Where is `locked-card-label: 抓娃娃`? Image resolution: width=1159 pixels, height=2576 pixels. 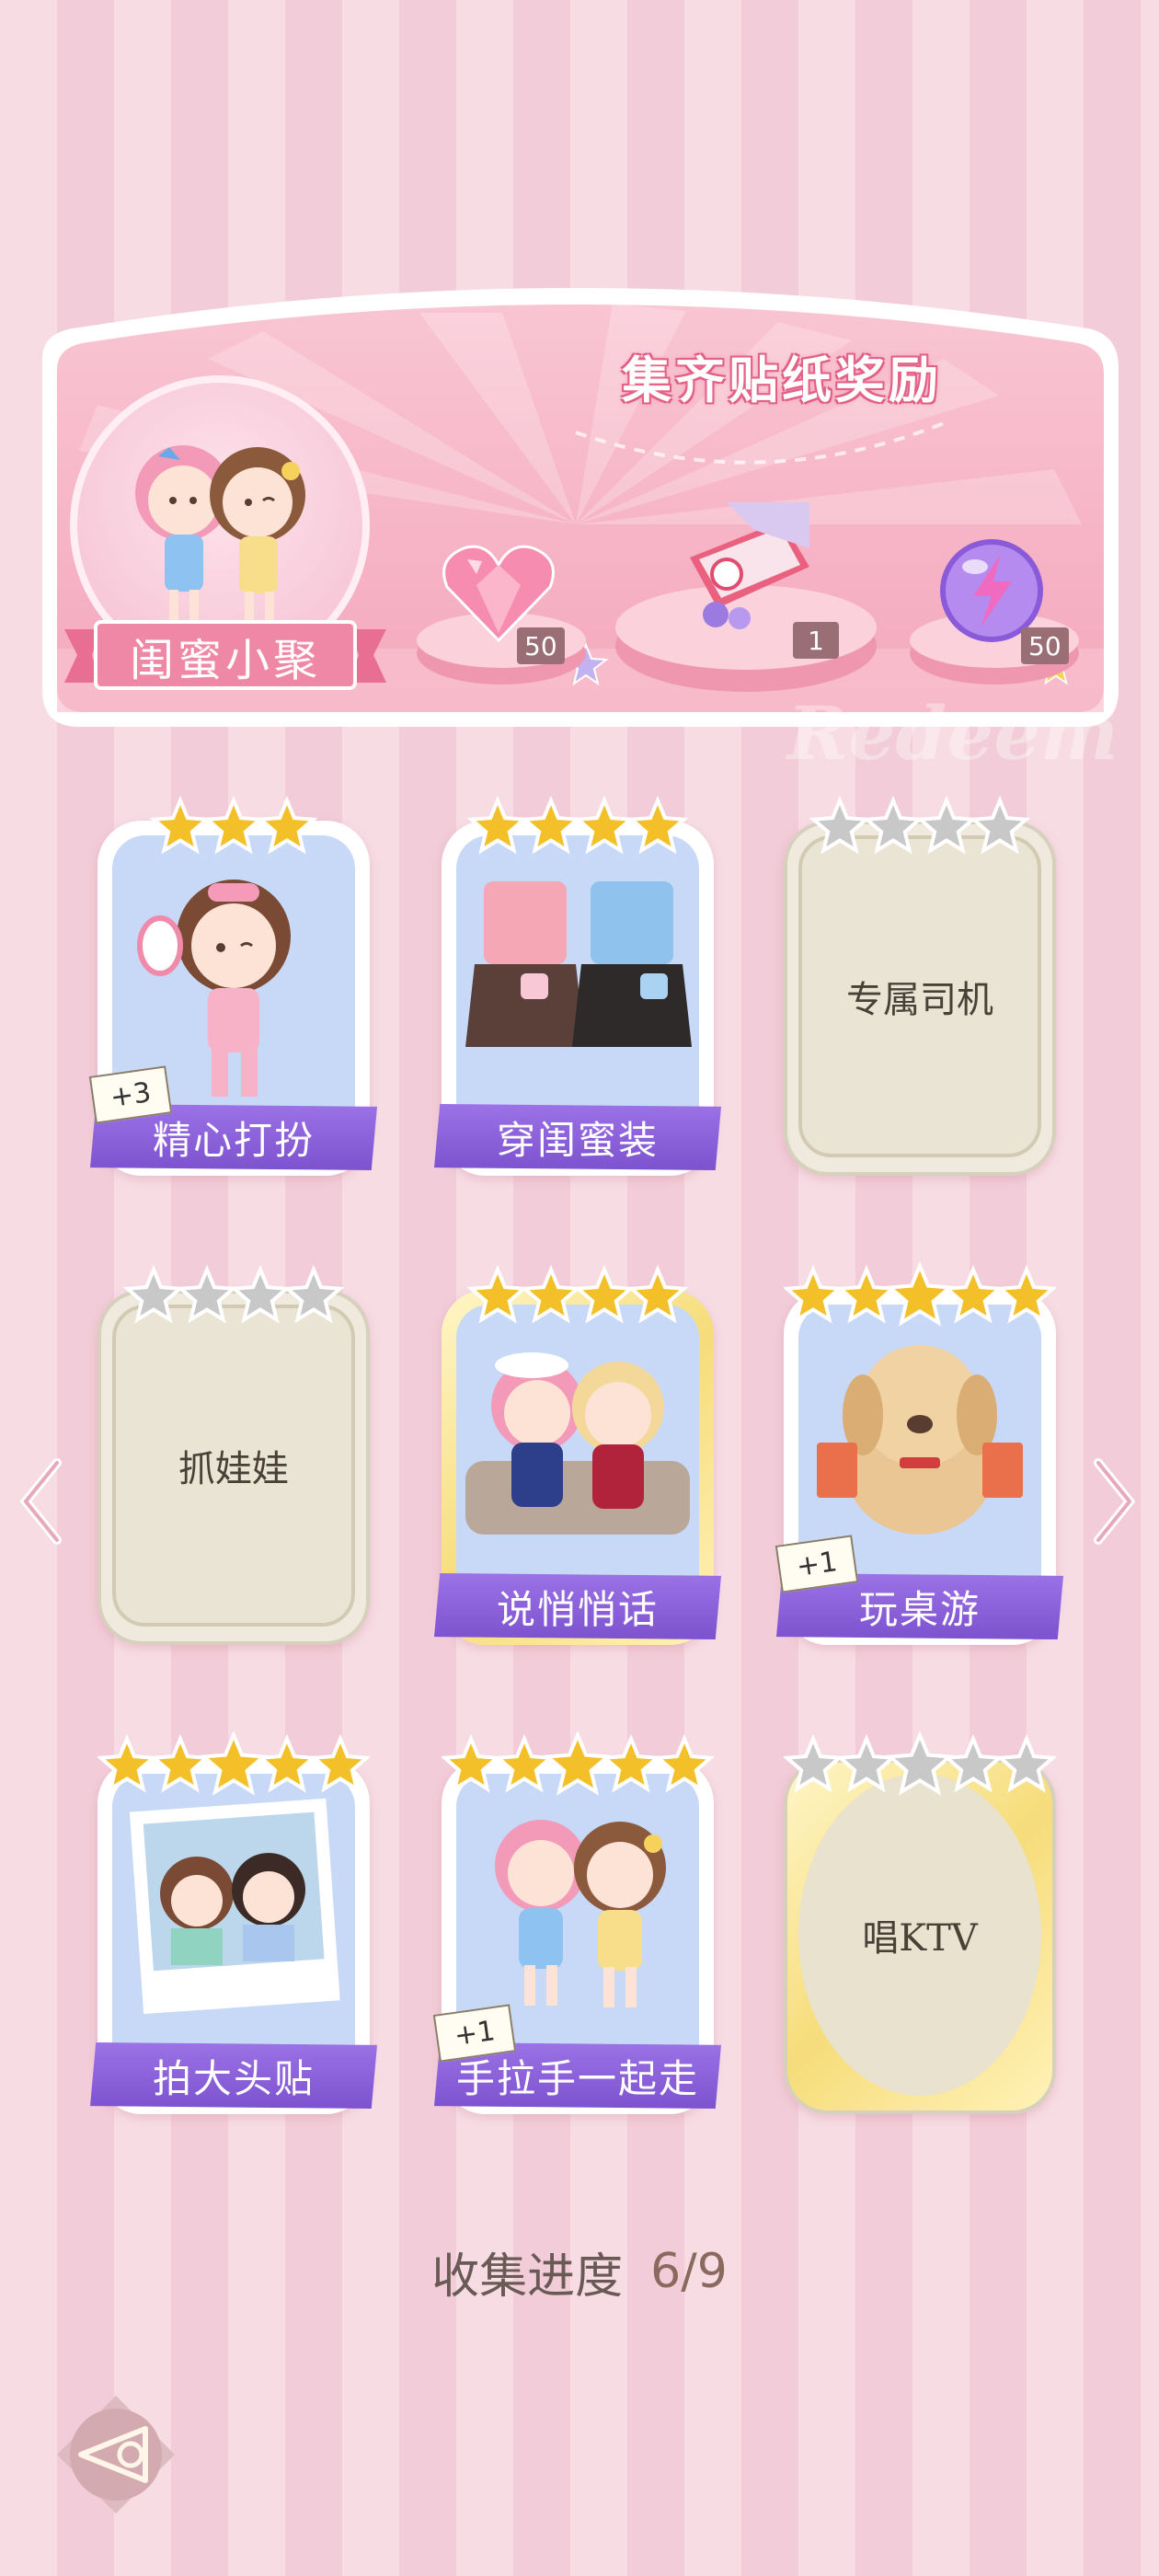
locked-card-label: 抓娃娃 is located at coordinates (233, 1469).